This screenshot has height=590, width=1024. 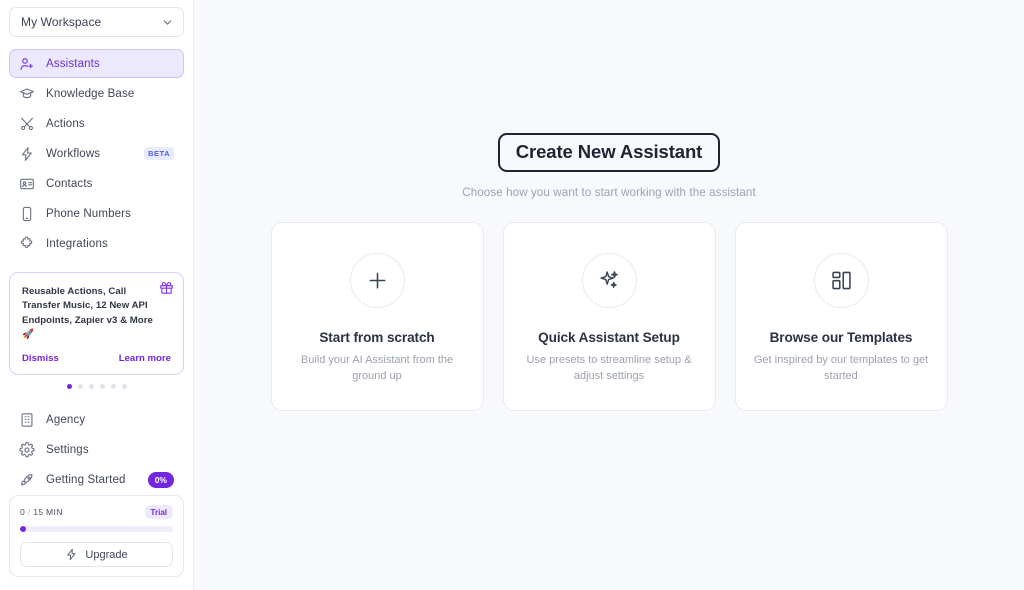 I want to click on sidebar-item-label: Assistants, so click(x=73, y=63).